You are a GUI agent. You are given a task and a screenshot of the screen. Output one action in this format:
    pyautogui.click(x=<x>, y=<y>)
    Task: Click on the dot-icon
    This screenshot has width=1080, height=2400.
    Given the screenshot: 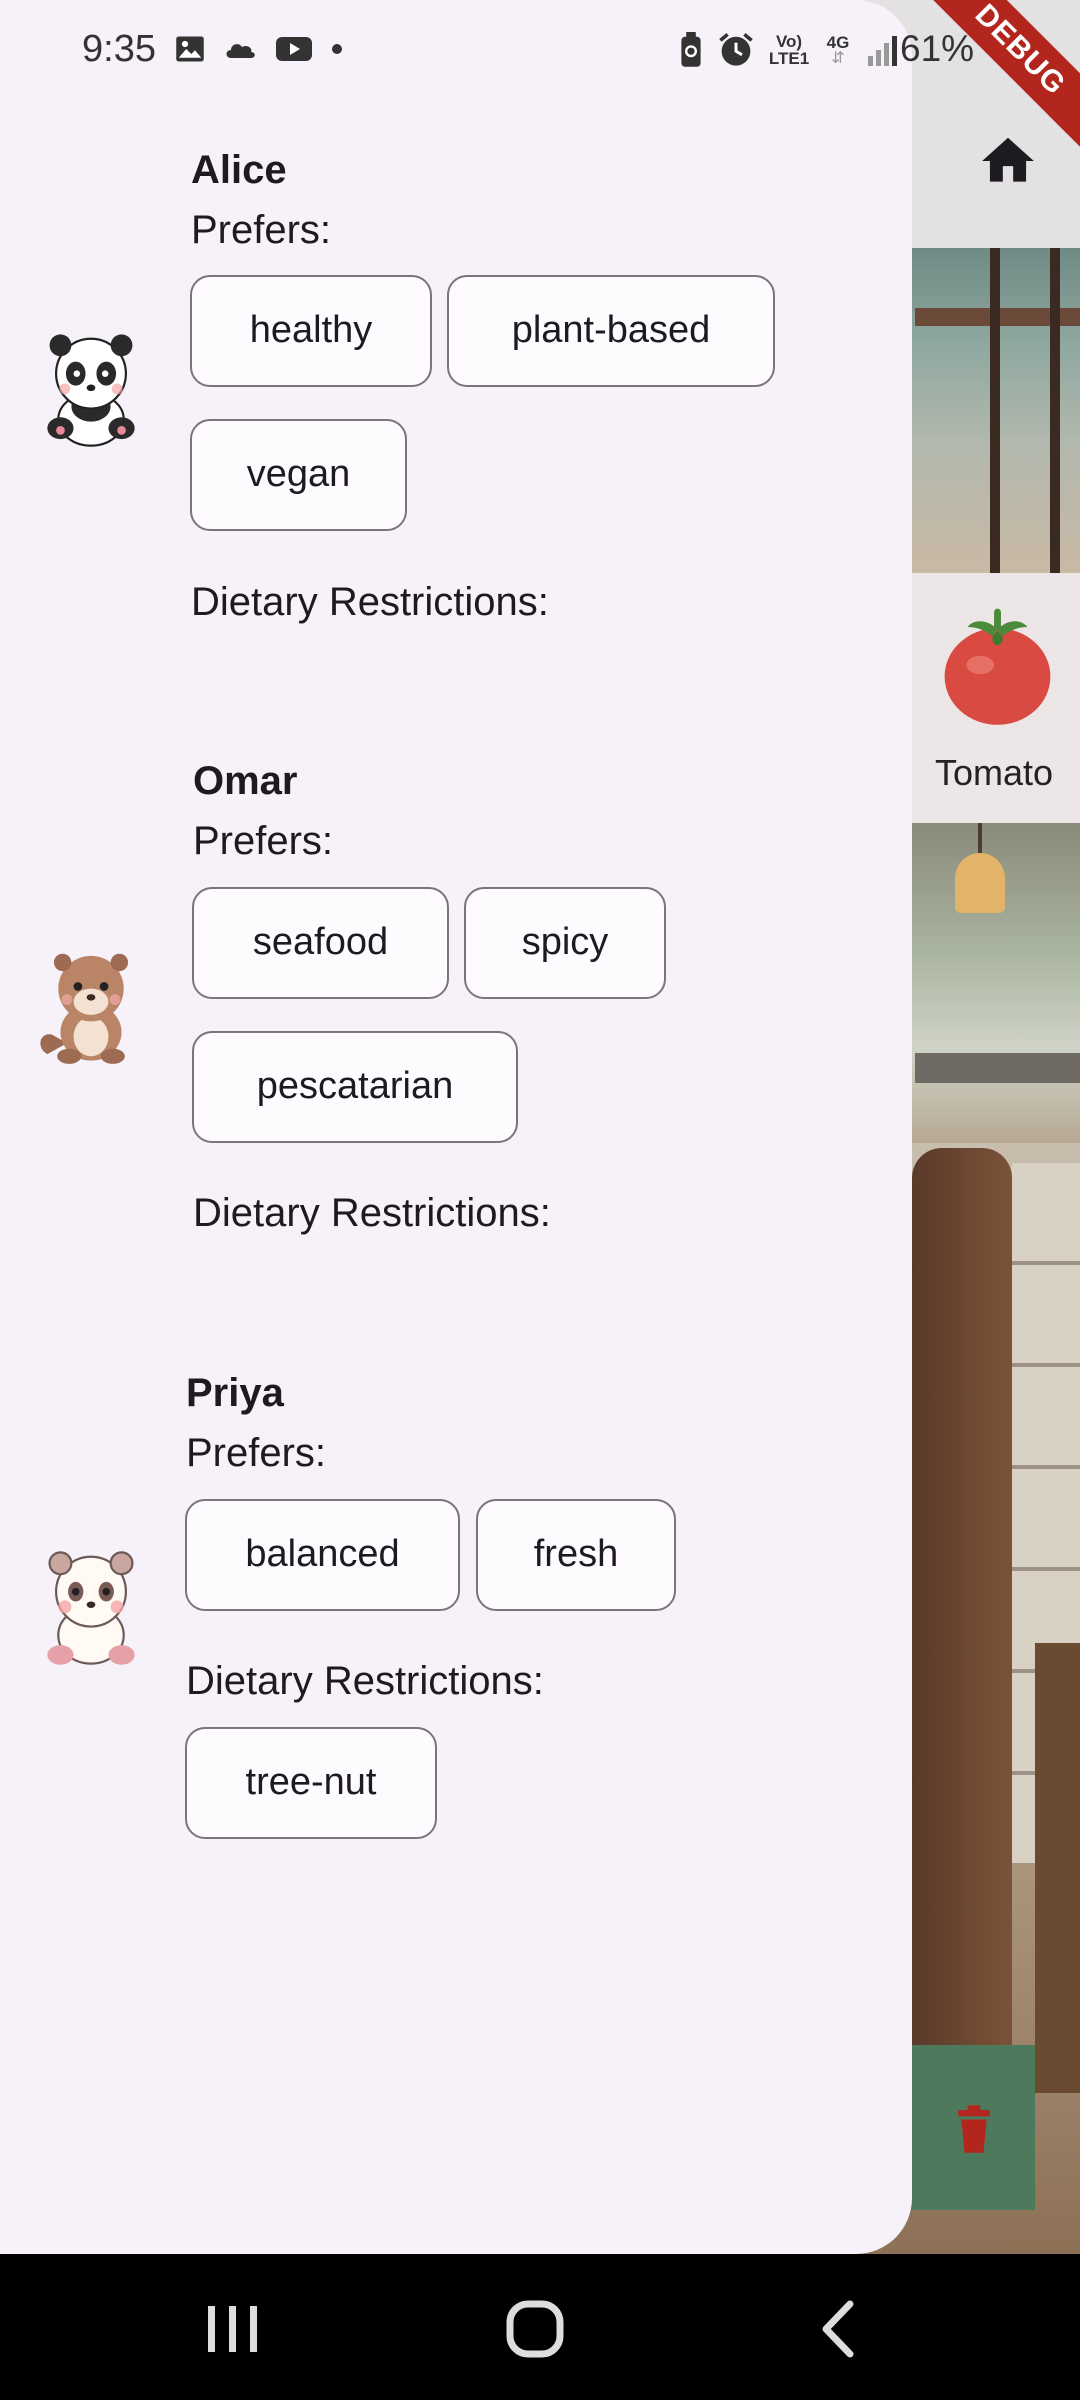 What is the action you would take?
    pyautogui.click(x=337, y=49)
    